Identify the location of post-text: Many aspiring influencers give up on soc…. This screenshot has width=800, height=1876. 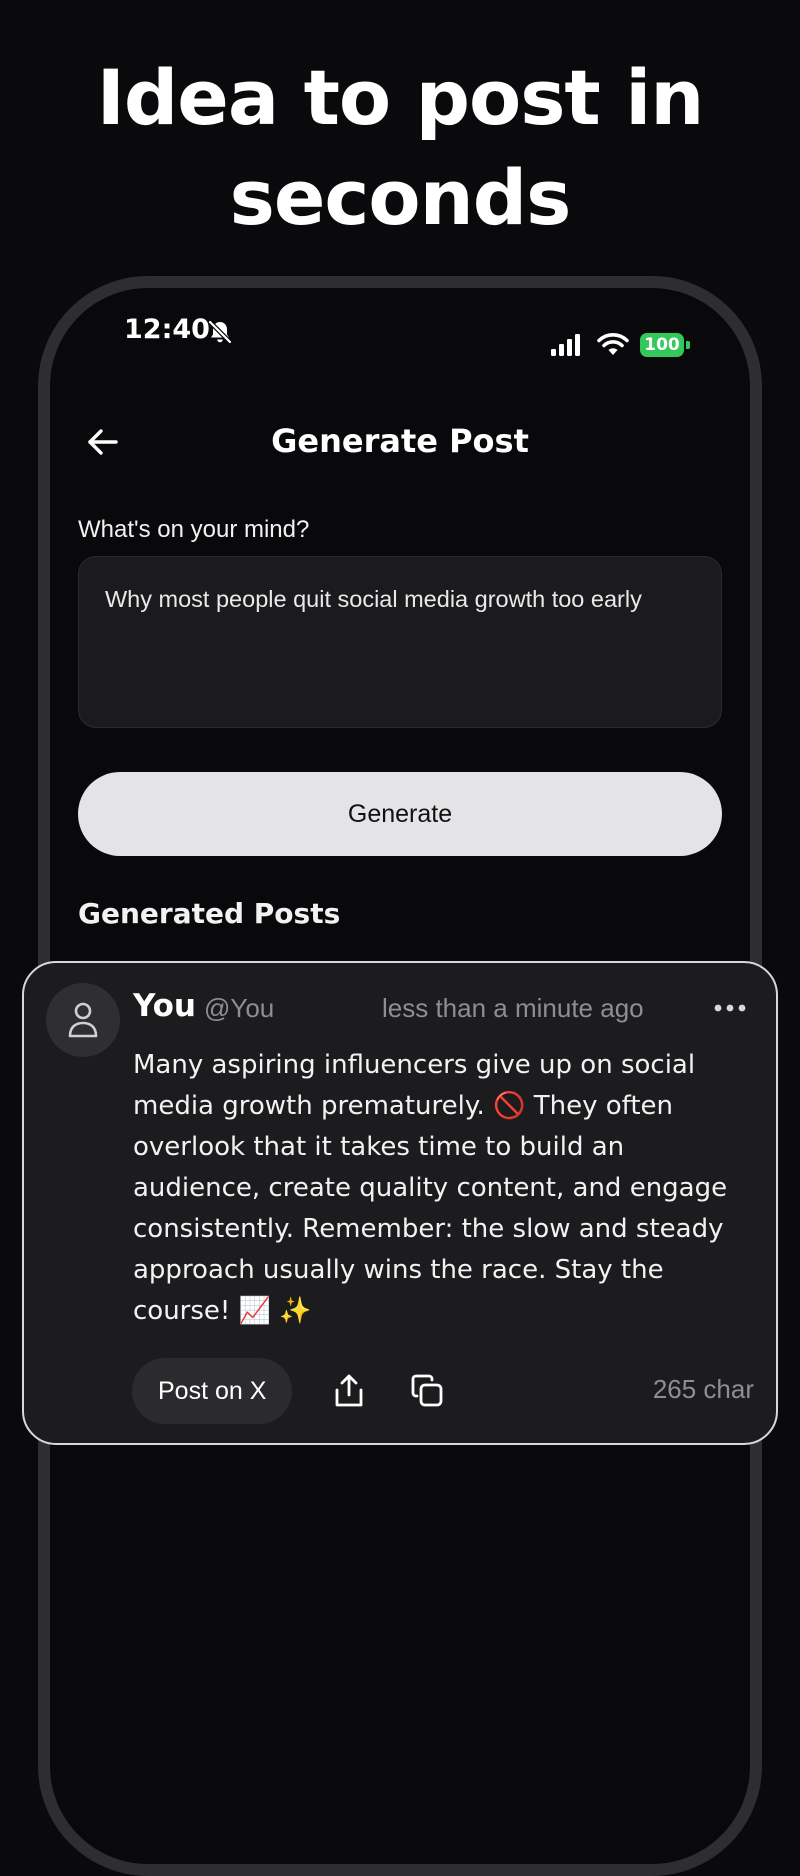
(430, 1188).